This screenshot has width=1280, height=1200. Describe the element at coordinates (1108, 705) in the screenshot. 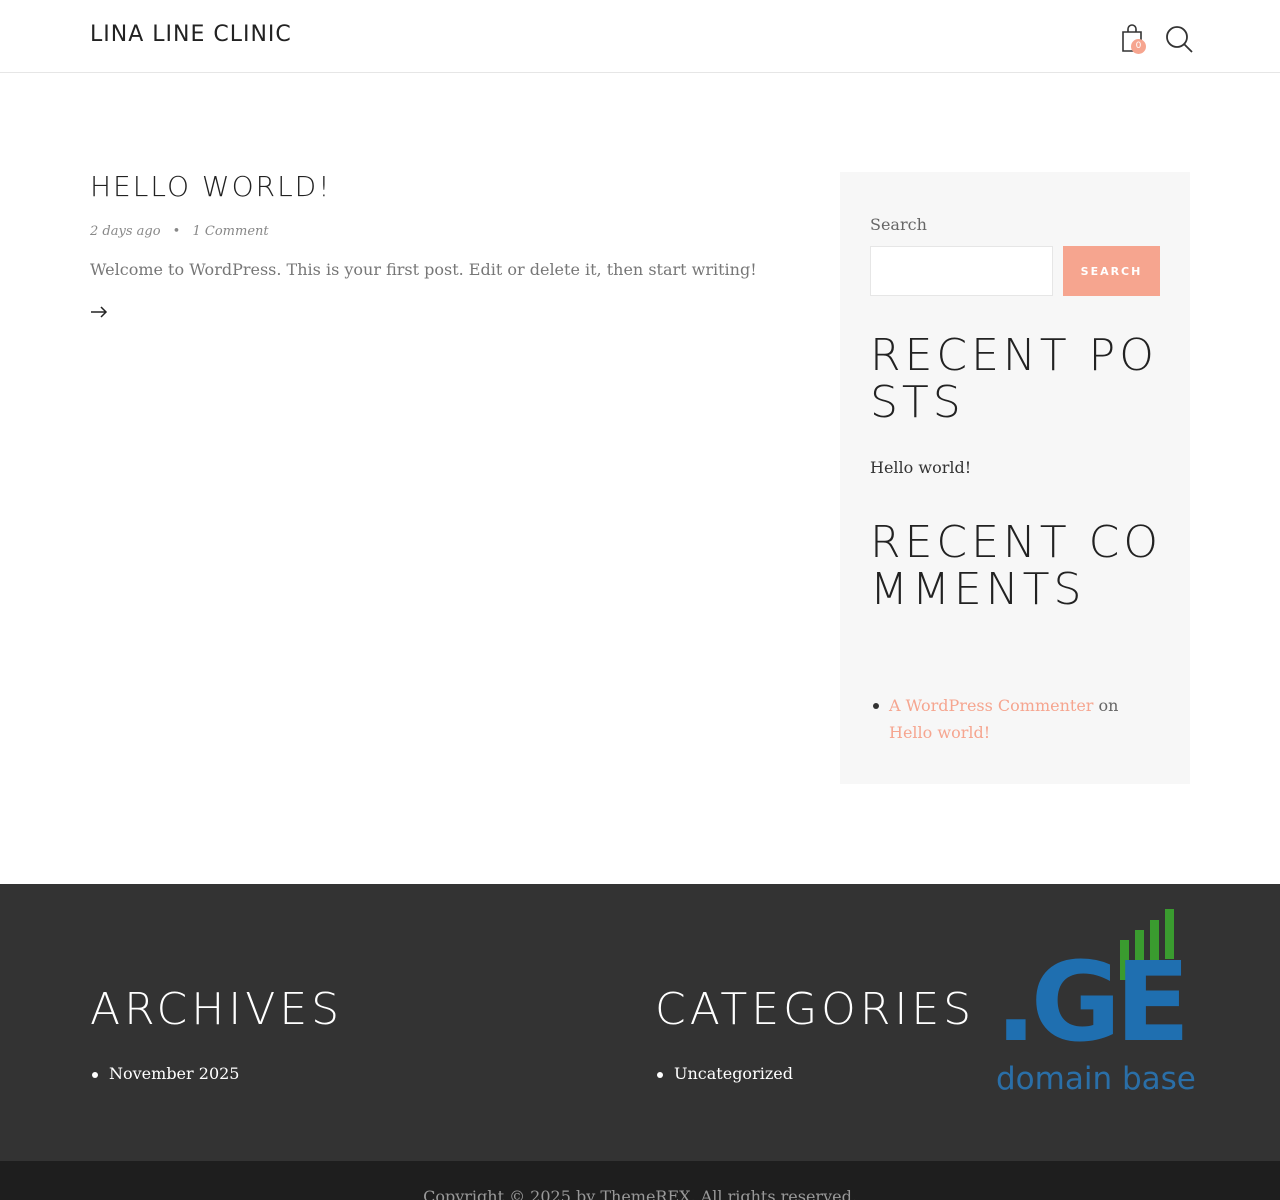

I see `comment-on-text: on` at that location.